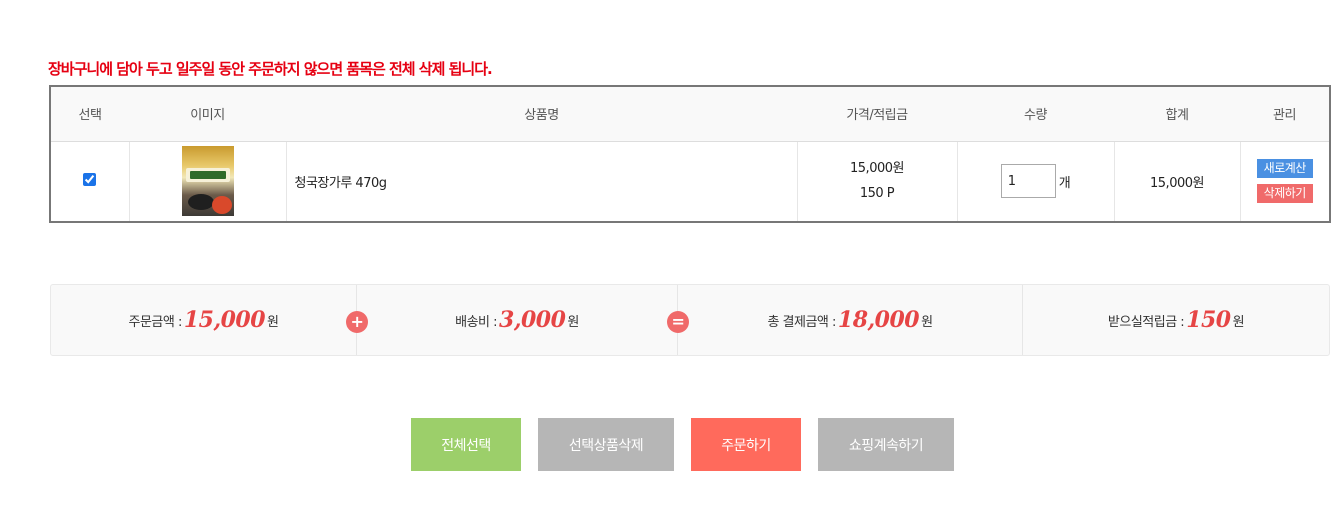 This screenshot has height=509, width=1332. I want to click on earned-points: 받으실적립금 : 150 원, so click(1176, 320).